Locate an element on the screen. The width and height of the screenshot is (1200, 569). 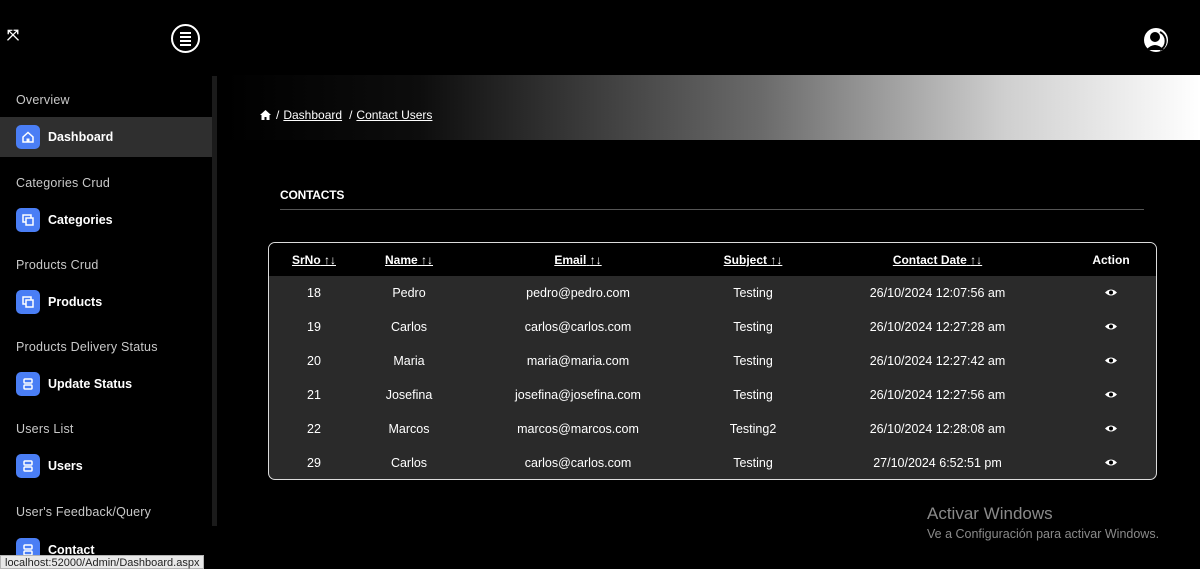
sidebar-item-label: Categories is located at coordinates (80, 220).